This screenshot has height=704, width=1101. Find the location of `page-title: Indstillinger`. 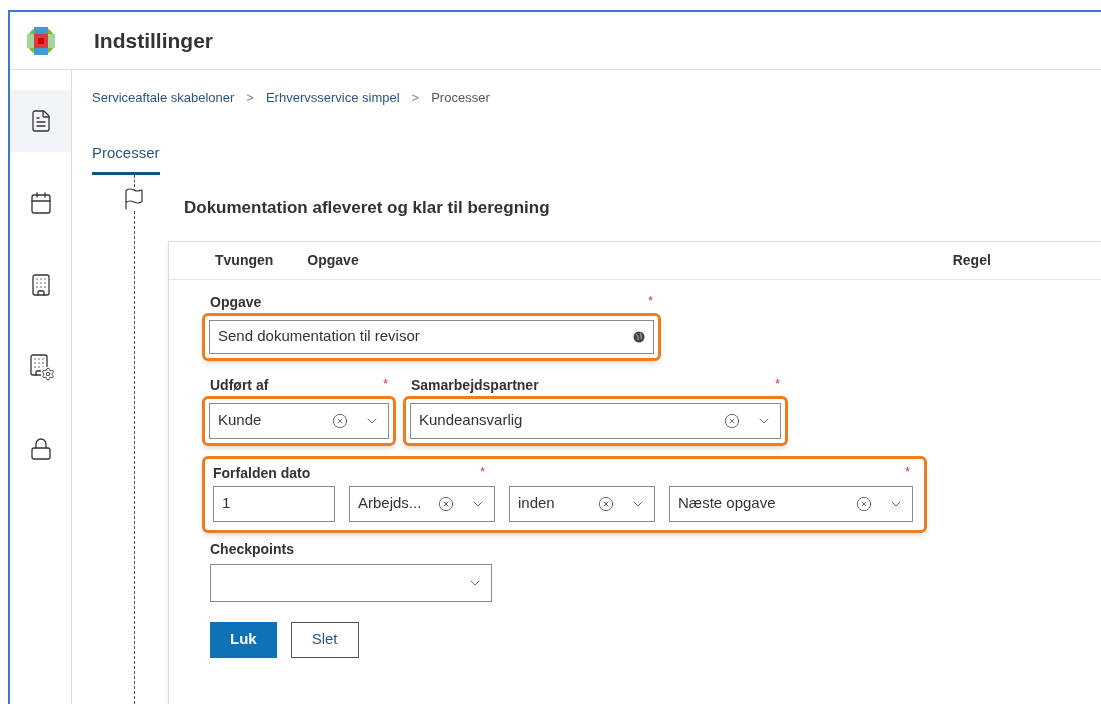

page-title: Indstillinger is located at coordinates (153, 40).